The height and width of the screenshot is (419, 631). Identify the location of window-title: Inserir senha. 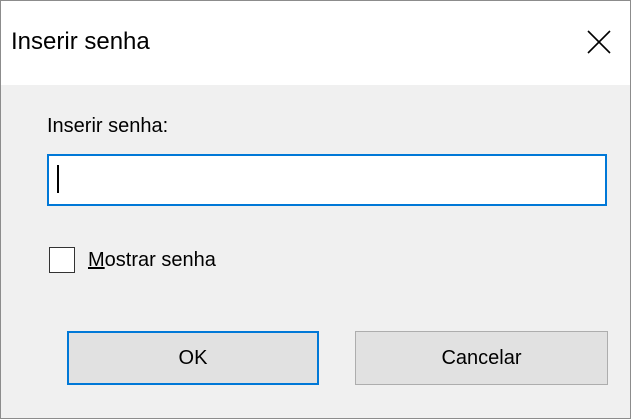
(80, 41).